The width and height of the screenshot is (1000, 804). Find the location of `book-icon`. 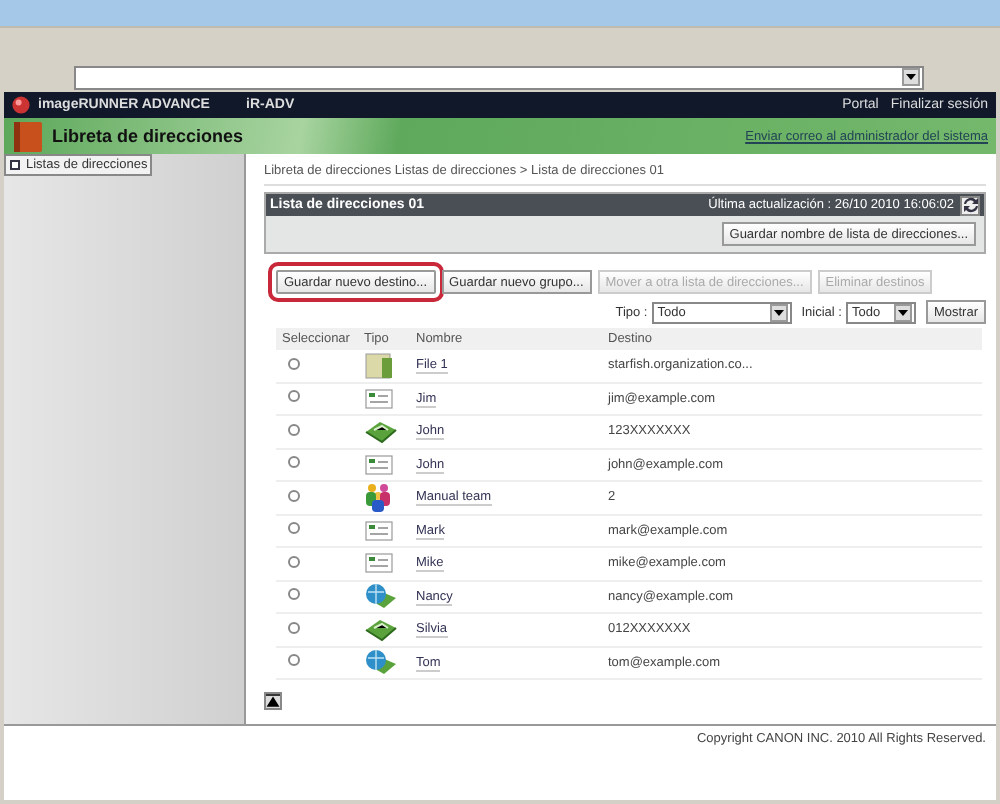

book-icon is located at coordinates (28, 136).